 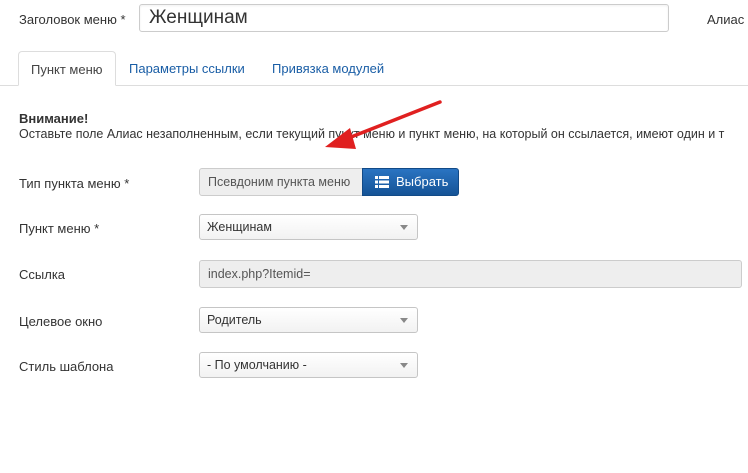 What do you see at coordinates (470, 274) in the screenshot?
I see `link-field: index.php?Itemid=` at bounding box center [470, 274].